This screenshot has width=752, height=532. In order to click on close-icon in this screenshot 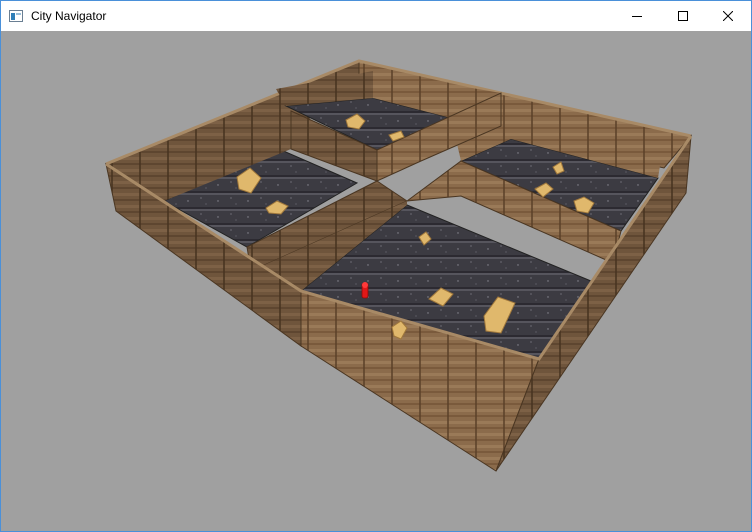, I will do `click(728, 16)`.